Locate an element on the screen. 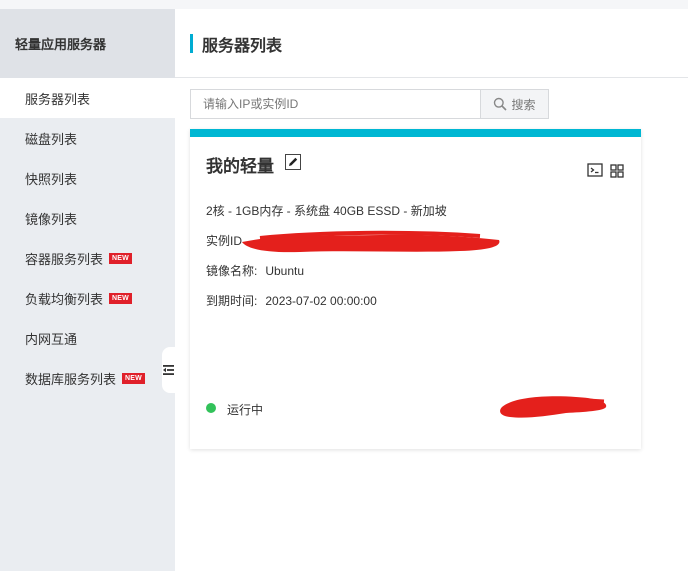 The height and width of the screenshot is (571, 688). sidebar-item-disk-list: 磁盘列表 is located at coordinates (87, 138).